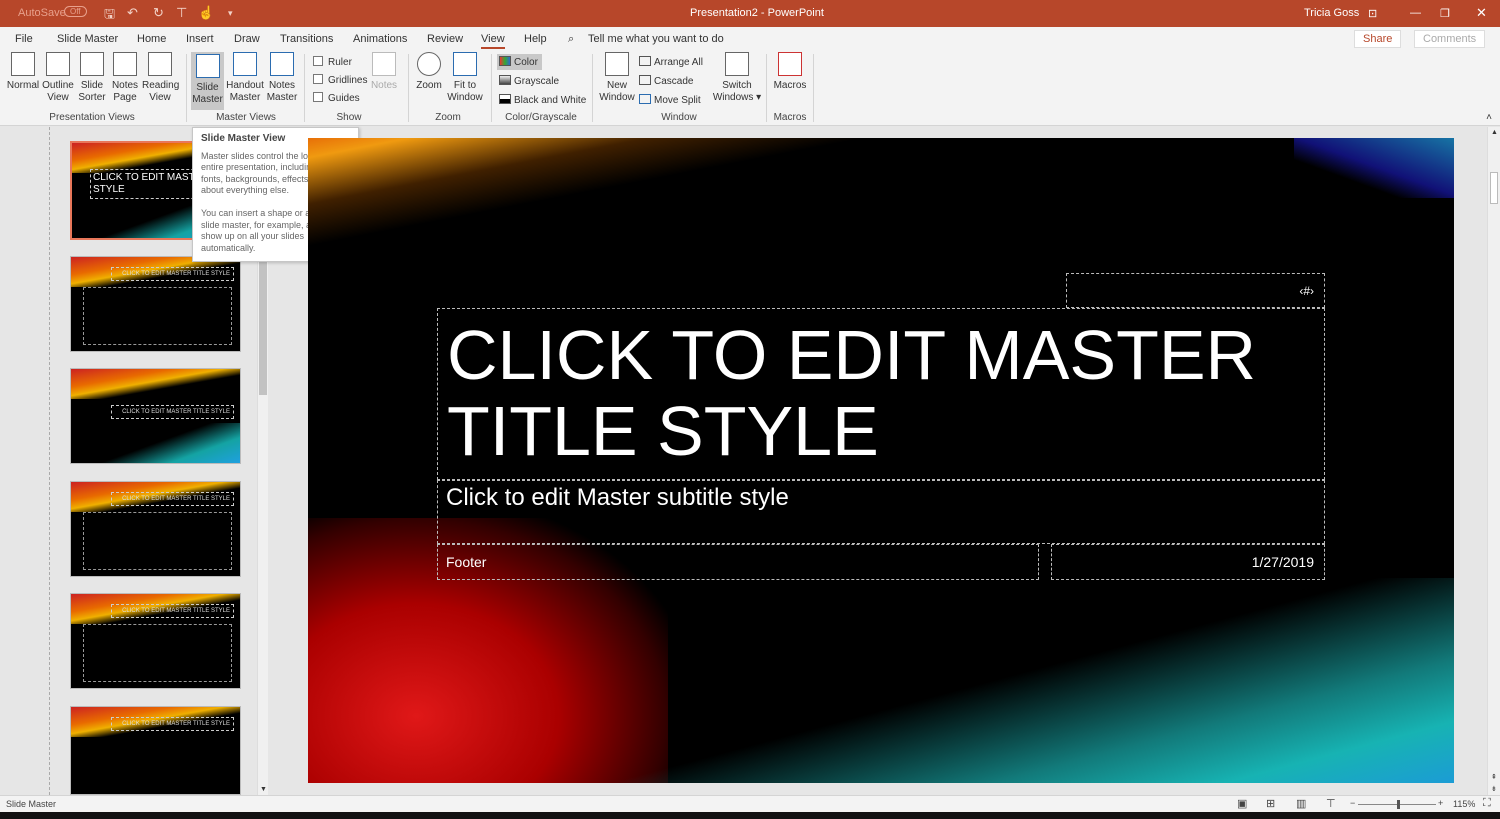  I want to click on slide-number-placeholder: ‹#›, so click(1195, 290).